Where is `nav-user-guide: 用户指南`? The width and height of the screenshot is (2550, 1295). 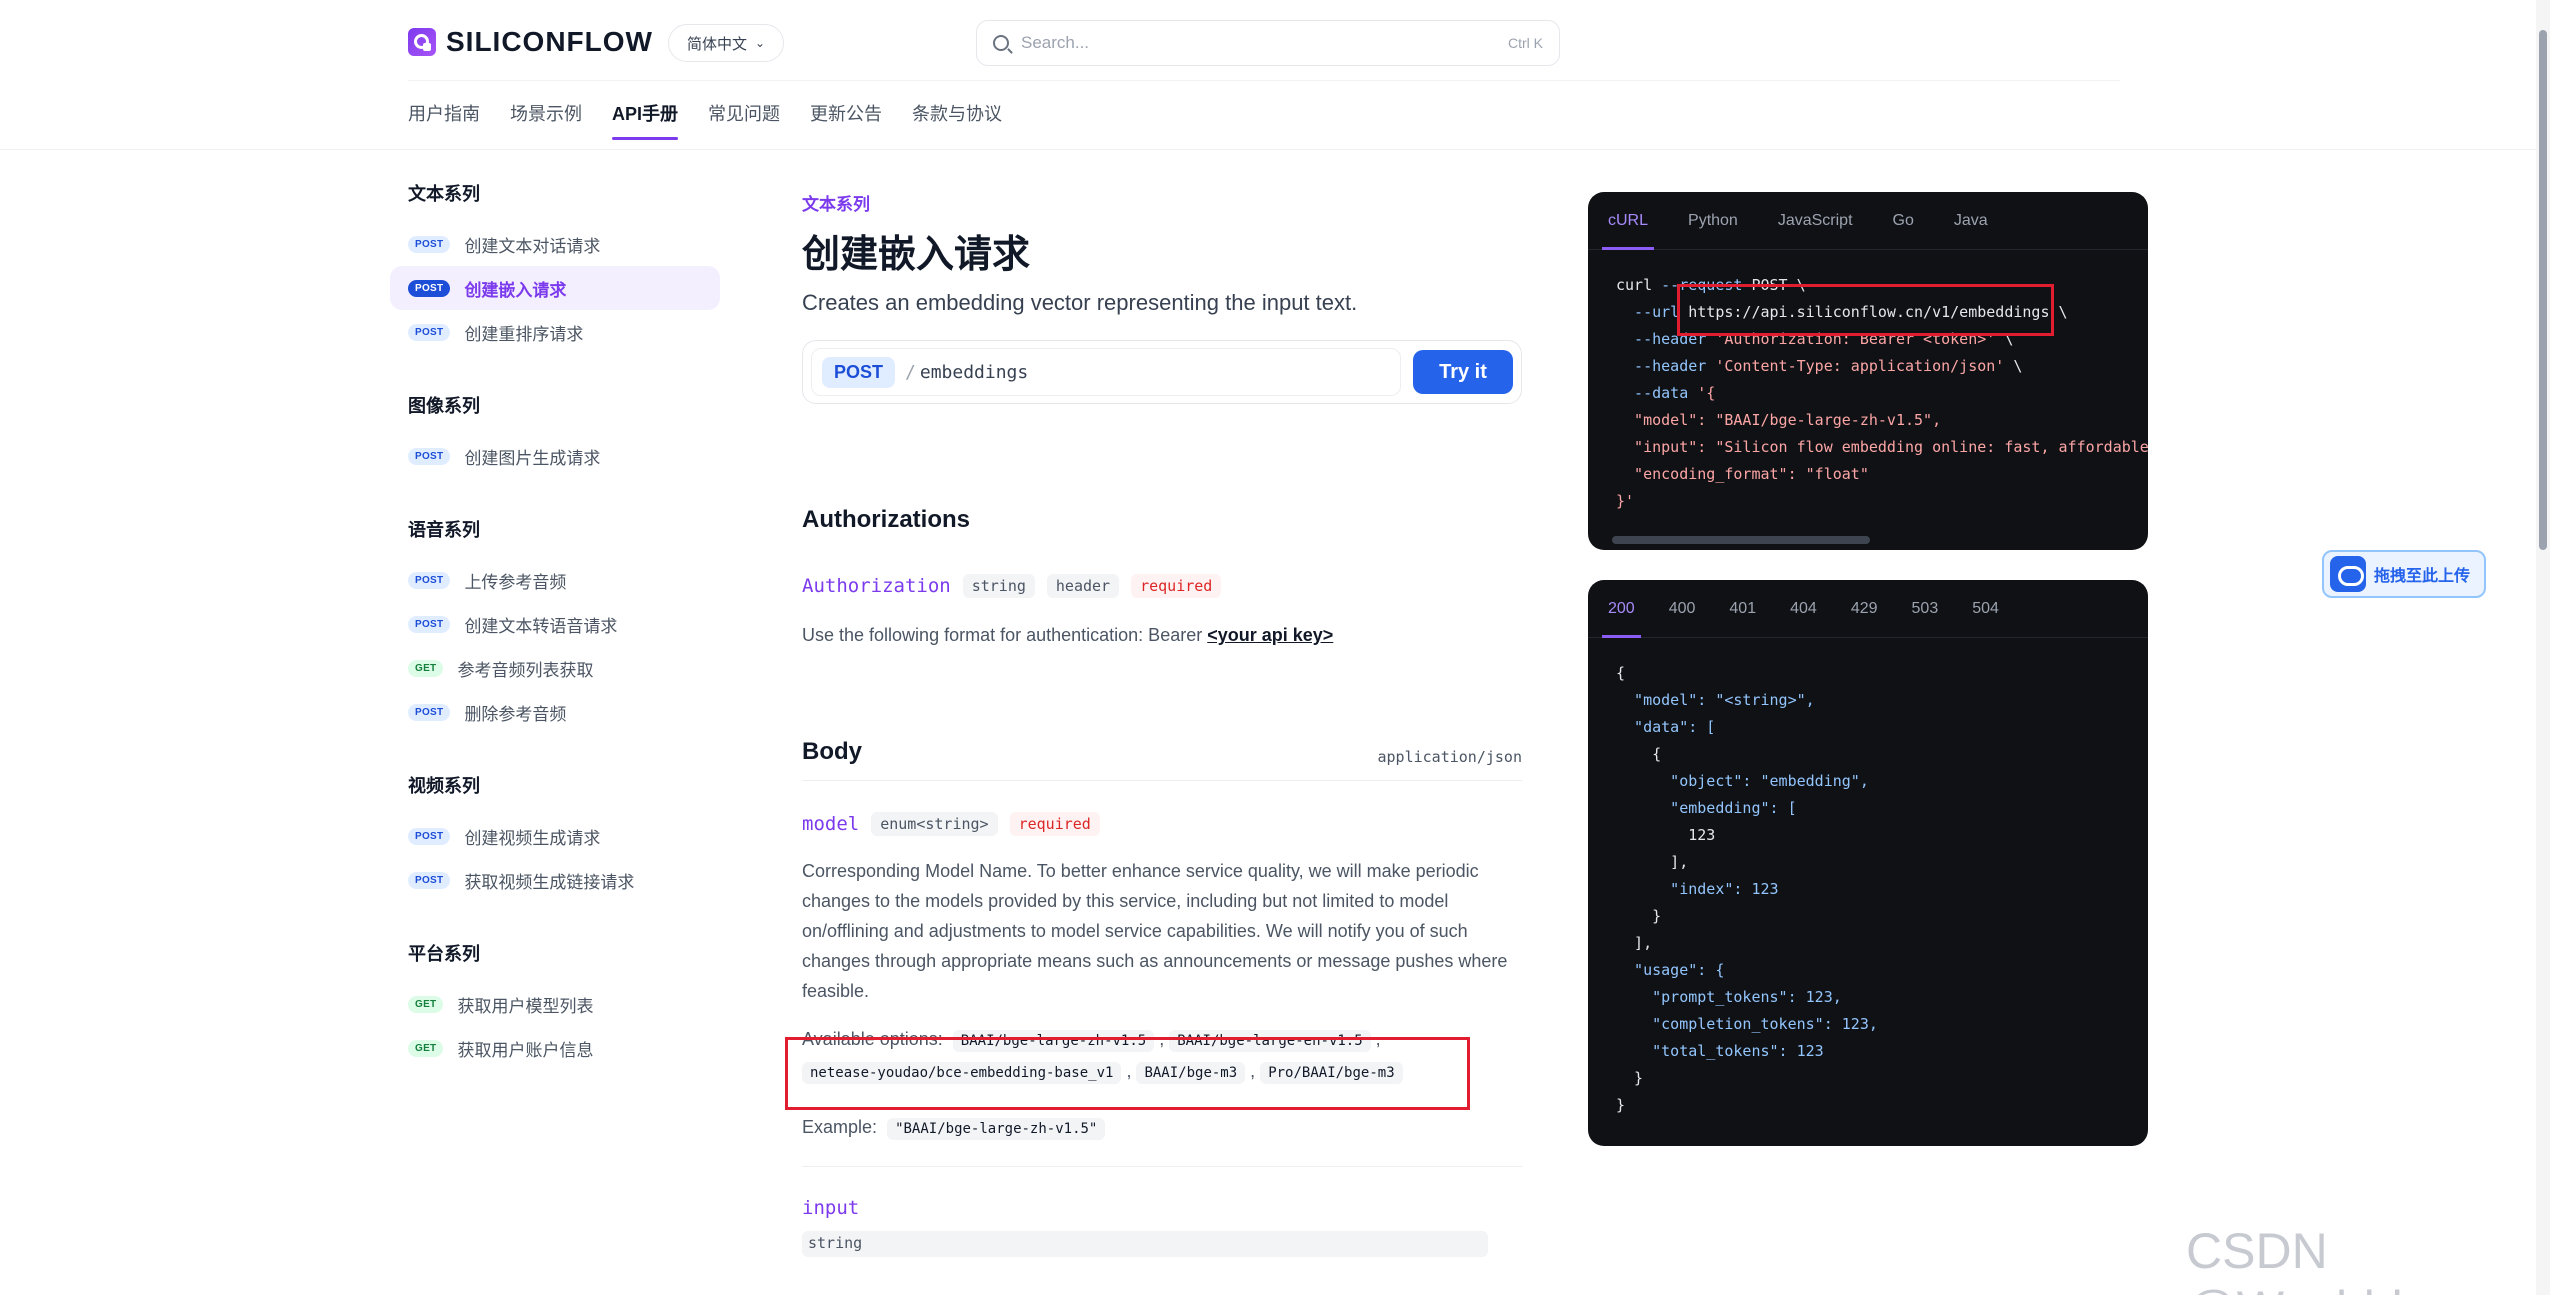
nav-user-guide: 用户指南 is located at coordinates (444, 120).